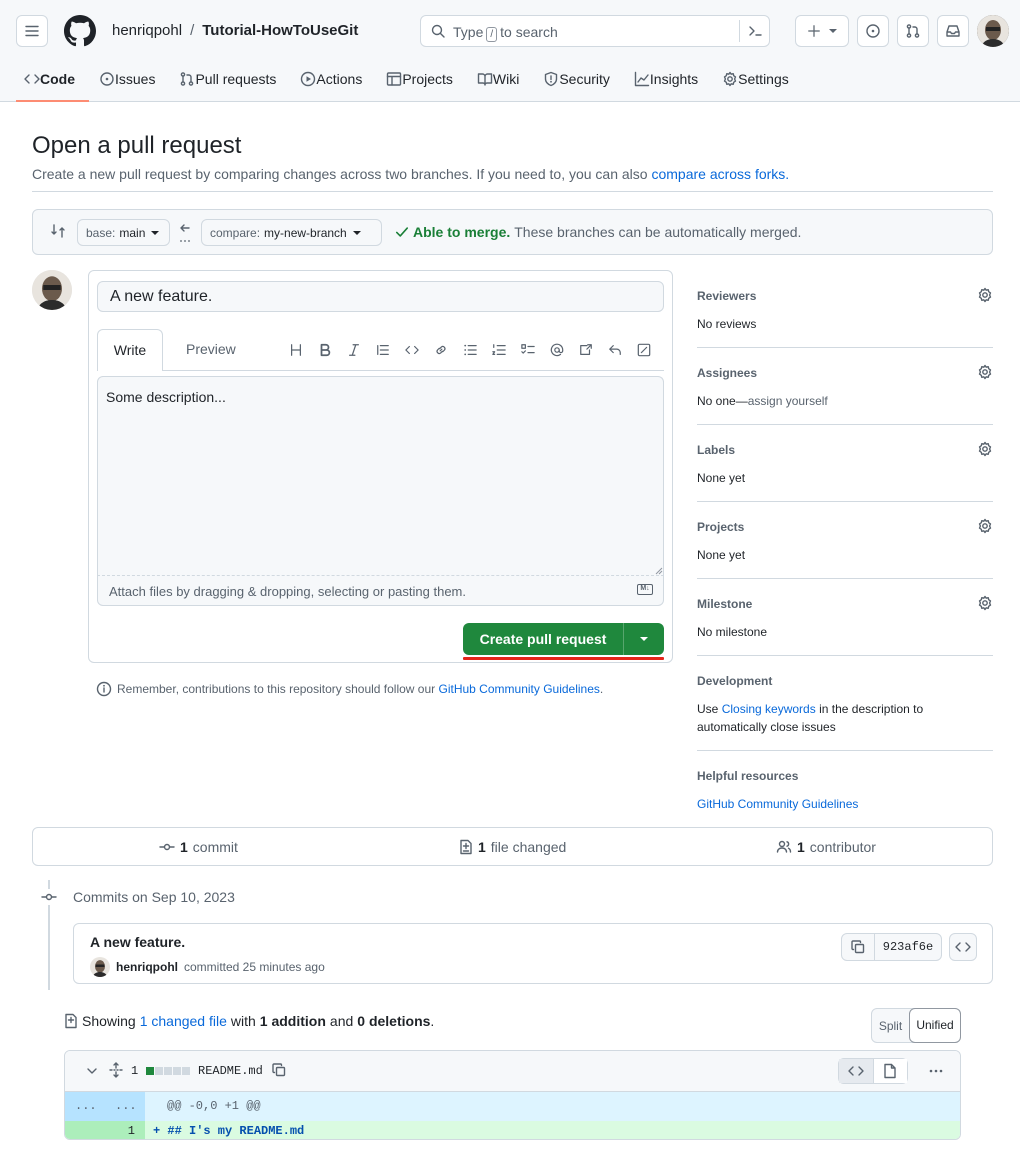 Image resolution: width=1020 pixels, height=1159 pixels. Describe the element at coordinates (814, 31) in the screenshot. I see `plus-icon` at that location.